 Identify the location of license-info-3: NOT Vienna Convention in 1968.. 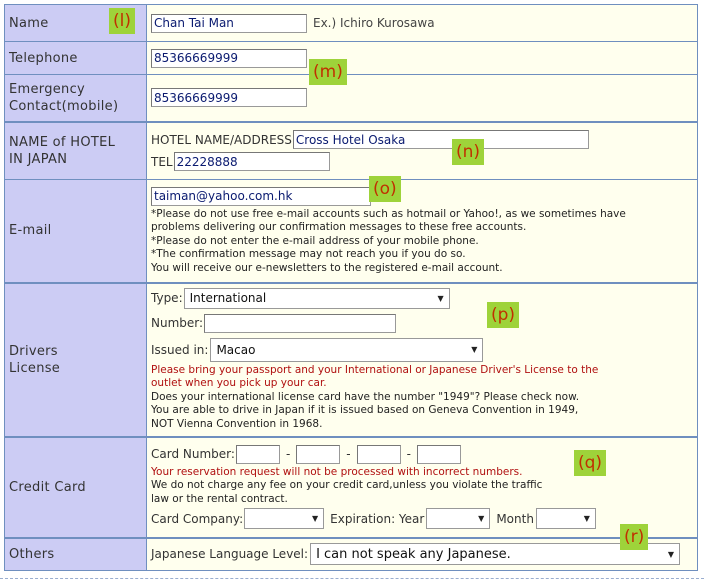
(237, 423).